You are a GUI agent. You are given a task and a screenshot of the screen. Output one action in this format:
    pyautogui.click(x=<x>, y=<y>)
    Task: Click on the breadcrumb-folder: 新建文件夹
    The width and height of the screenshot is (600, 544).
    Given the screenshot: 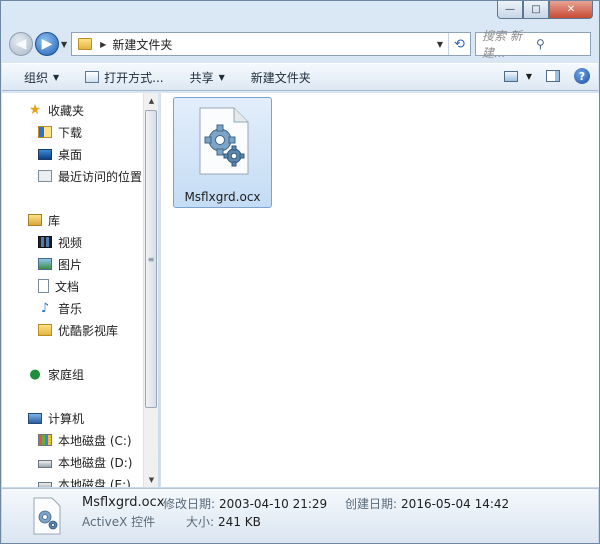 What is the action you would take?
    pyautogui.click(x=272, y=44)
    